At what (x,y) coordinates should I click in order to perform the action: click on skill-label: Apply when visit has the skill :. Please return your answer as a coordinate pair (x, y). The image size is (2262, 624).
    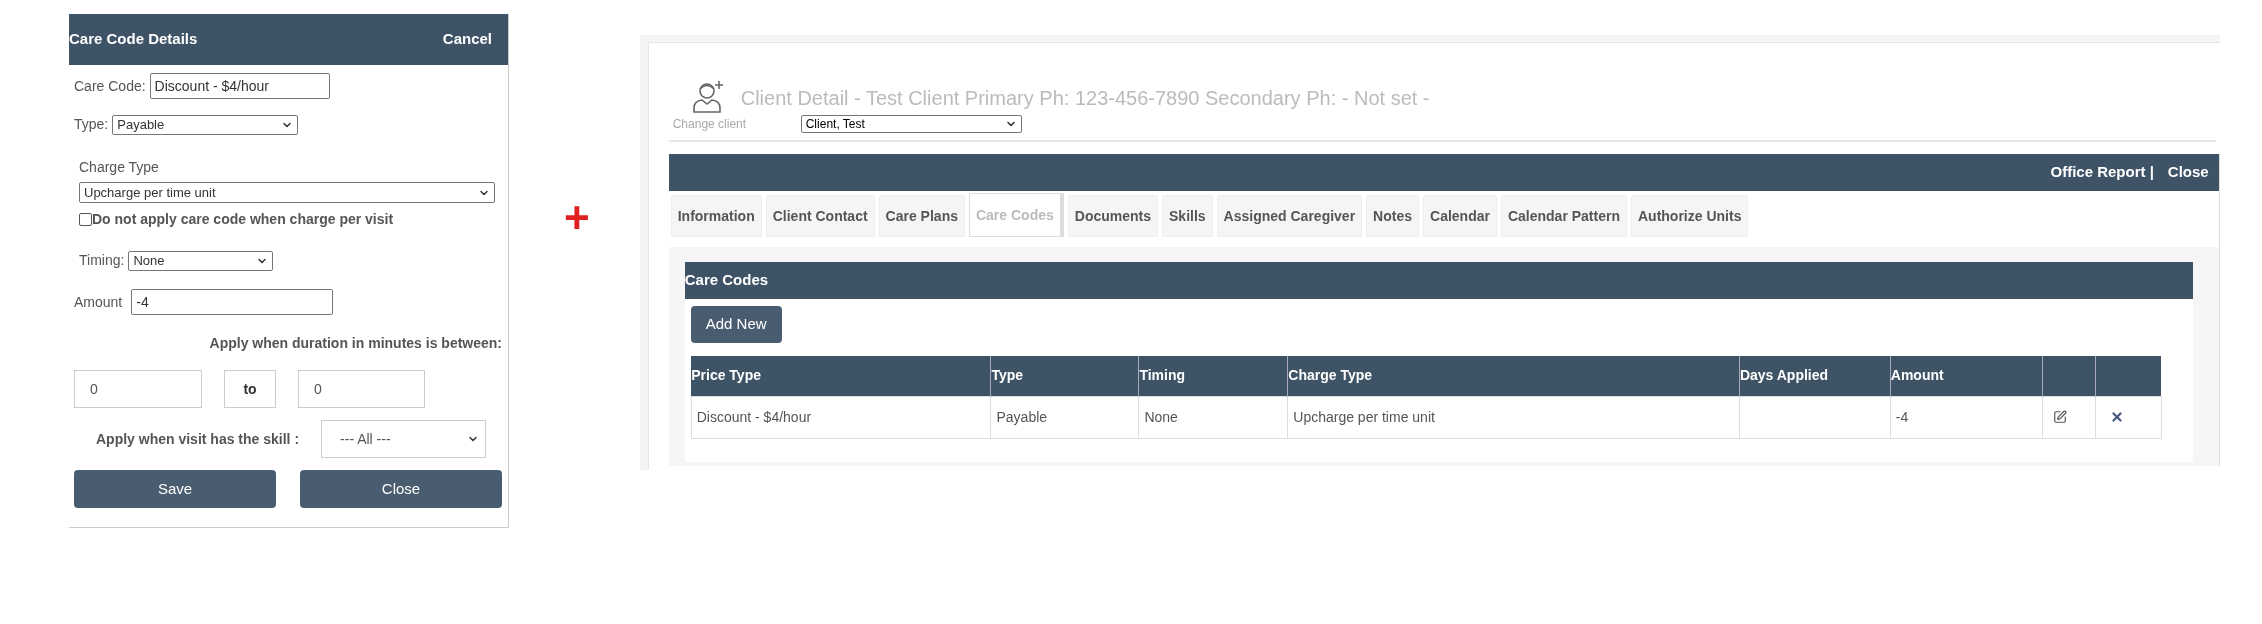
    Looking at the image, I should click on (198, 439).